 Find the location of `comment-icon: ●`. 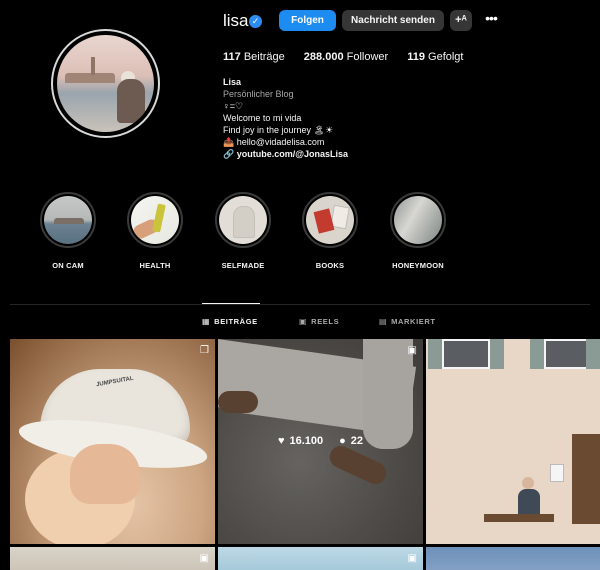

comment-icon: ● is located at coordinates (342, 441).